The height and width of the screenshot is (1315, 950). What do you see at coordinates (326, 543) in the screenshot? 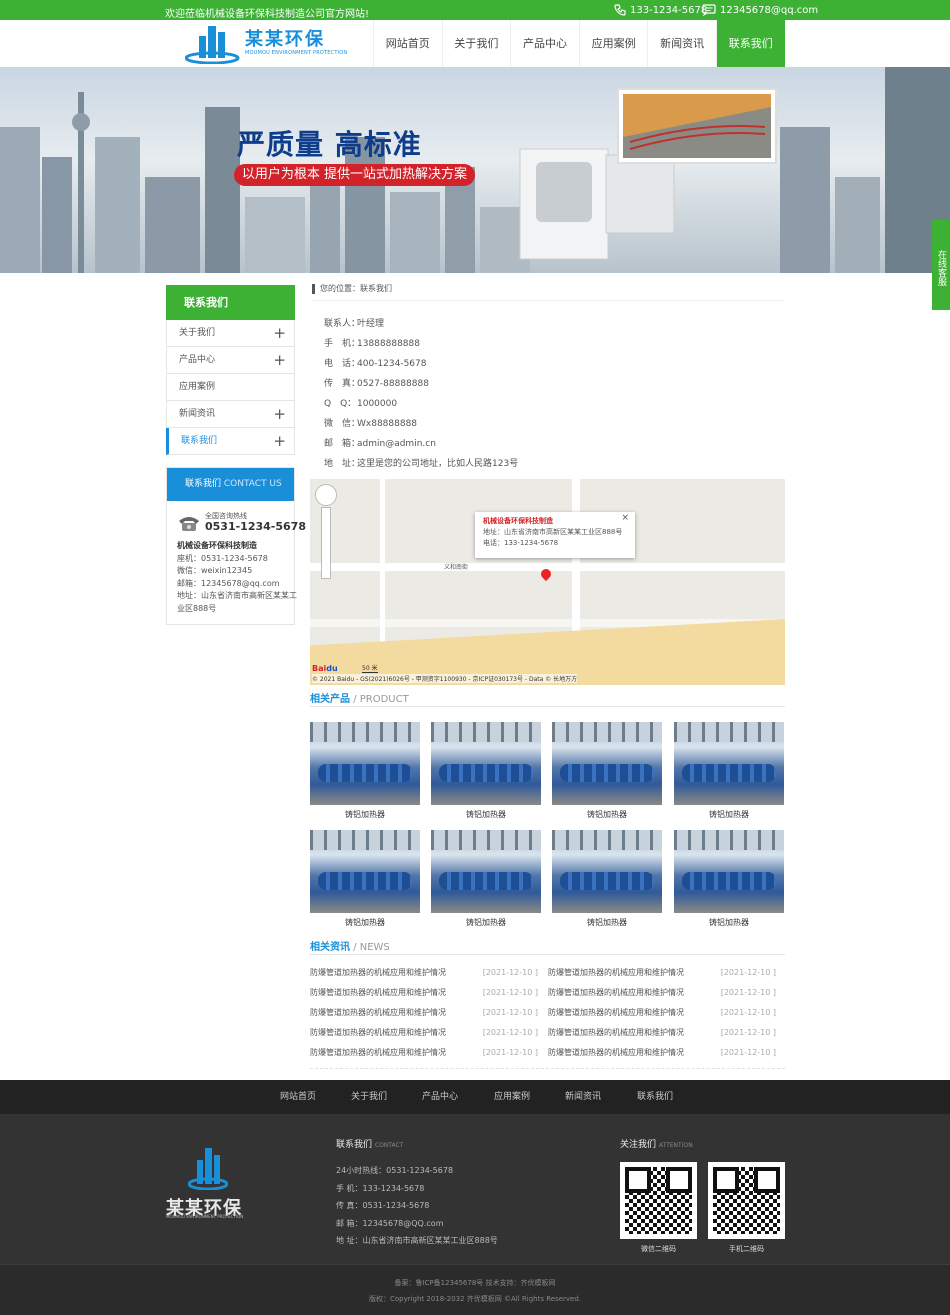
I see `map-zoom-slider` at bounding box center [326, 543].